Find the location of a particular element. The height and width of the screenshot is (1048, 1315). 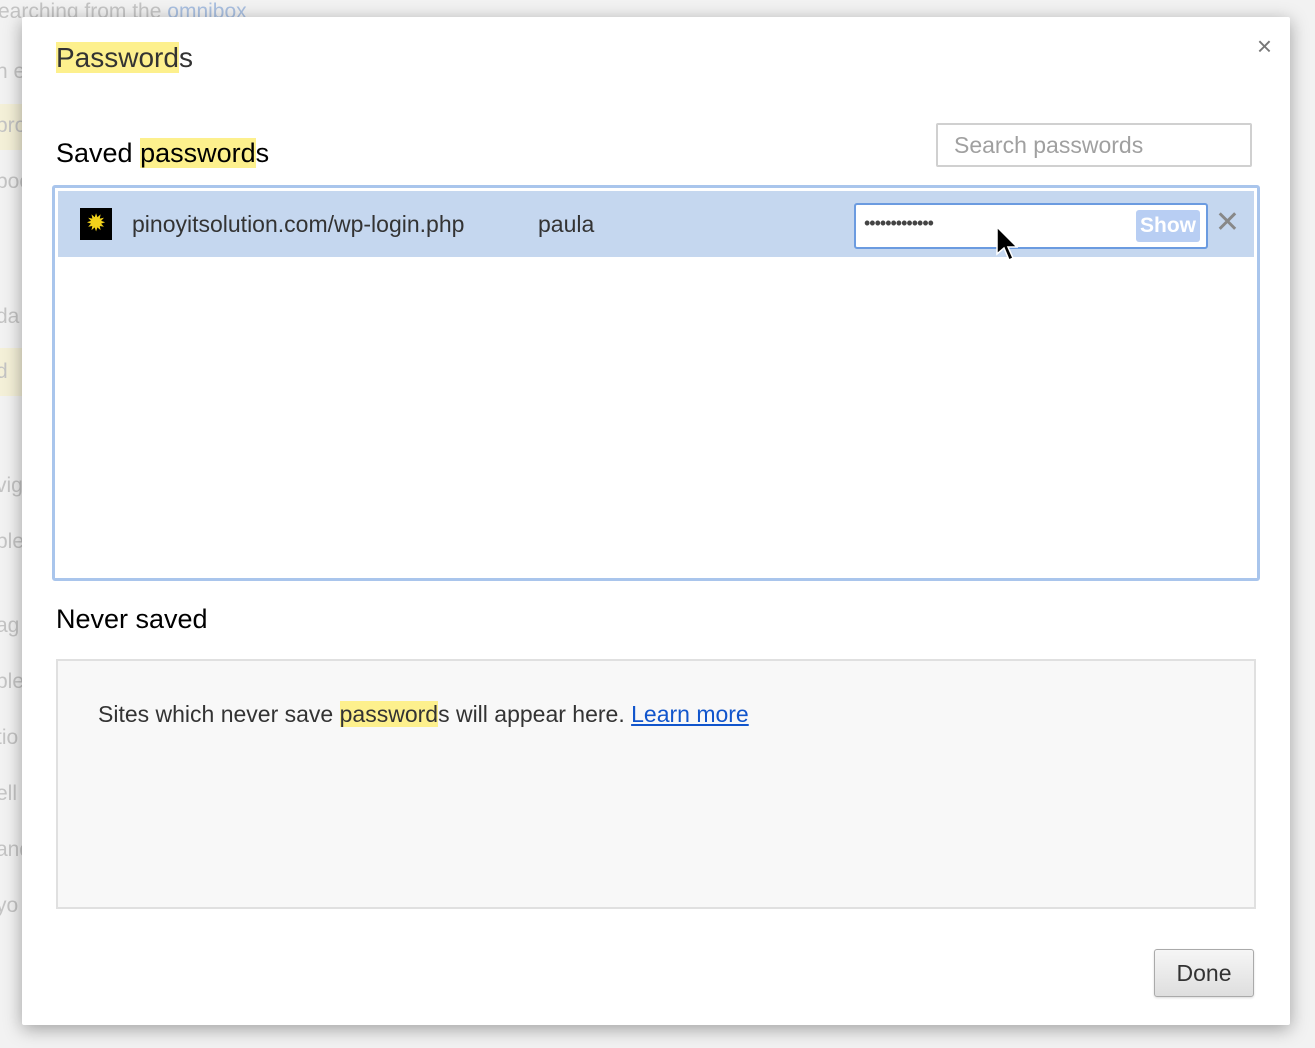

never-saved-heading: Never saved is located at coordinates (132, 619).